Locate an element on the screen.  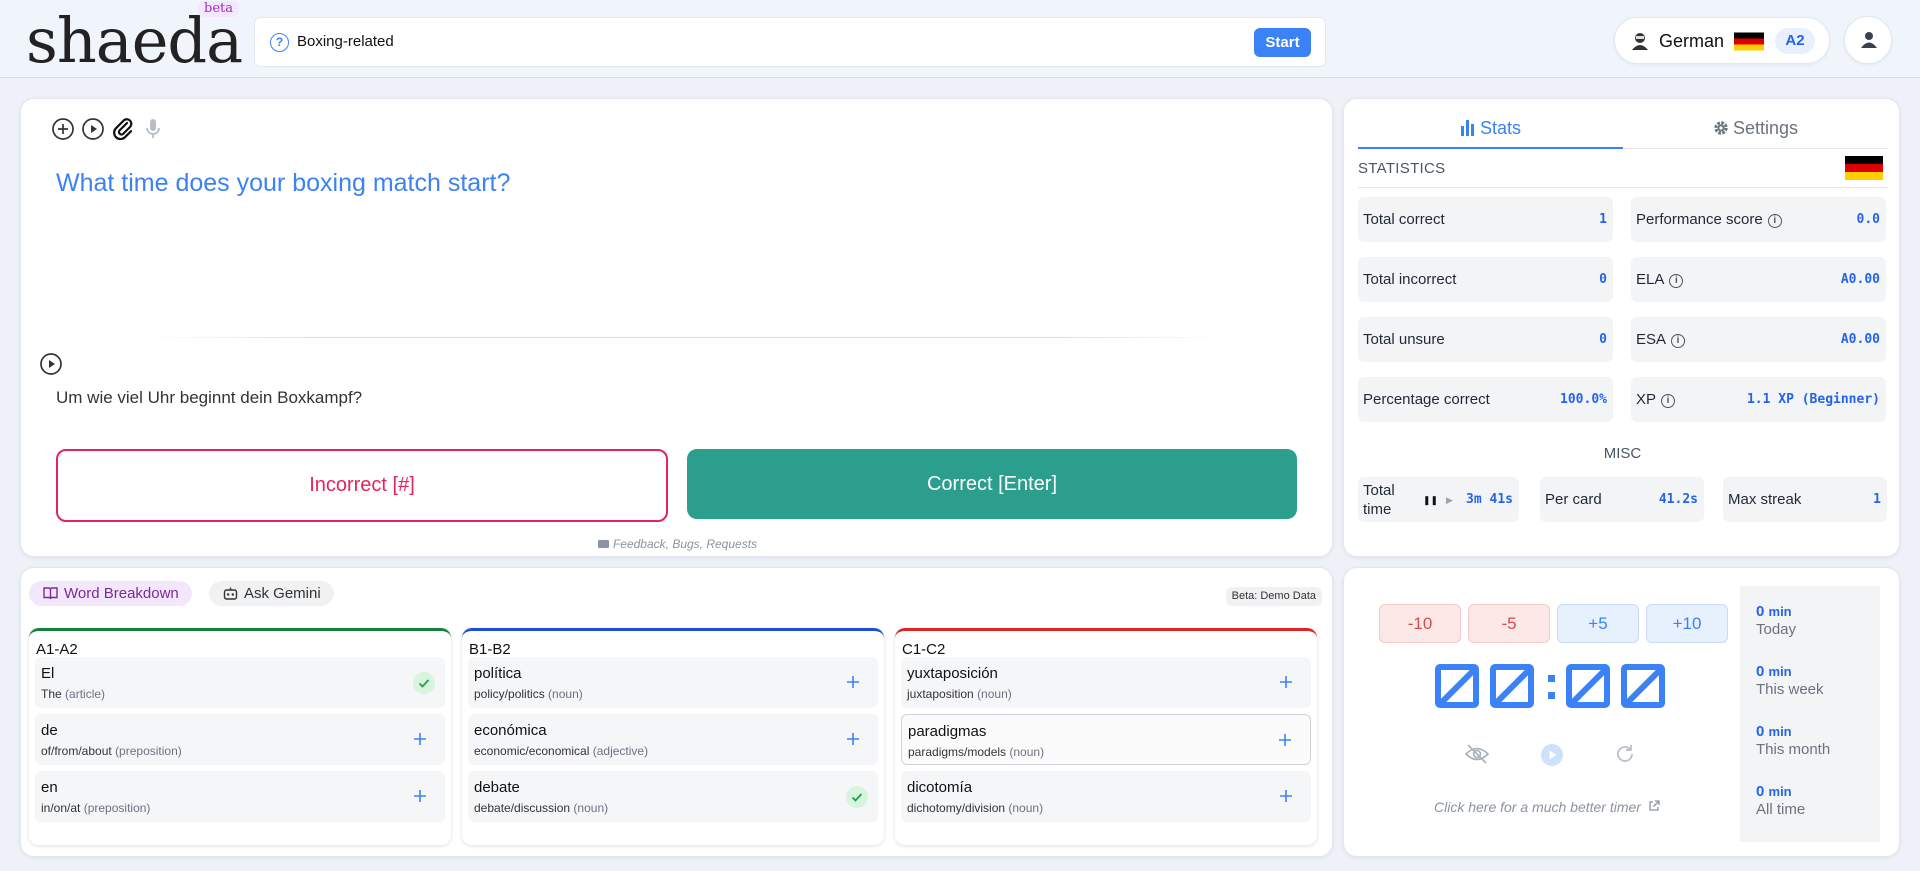
language-selector: German A2 is located at coordinates (1722, 40).